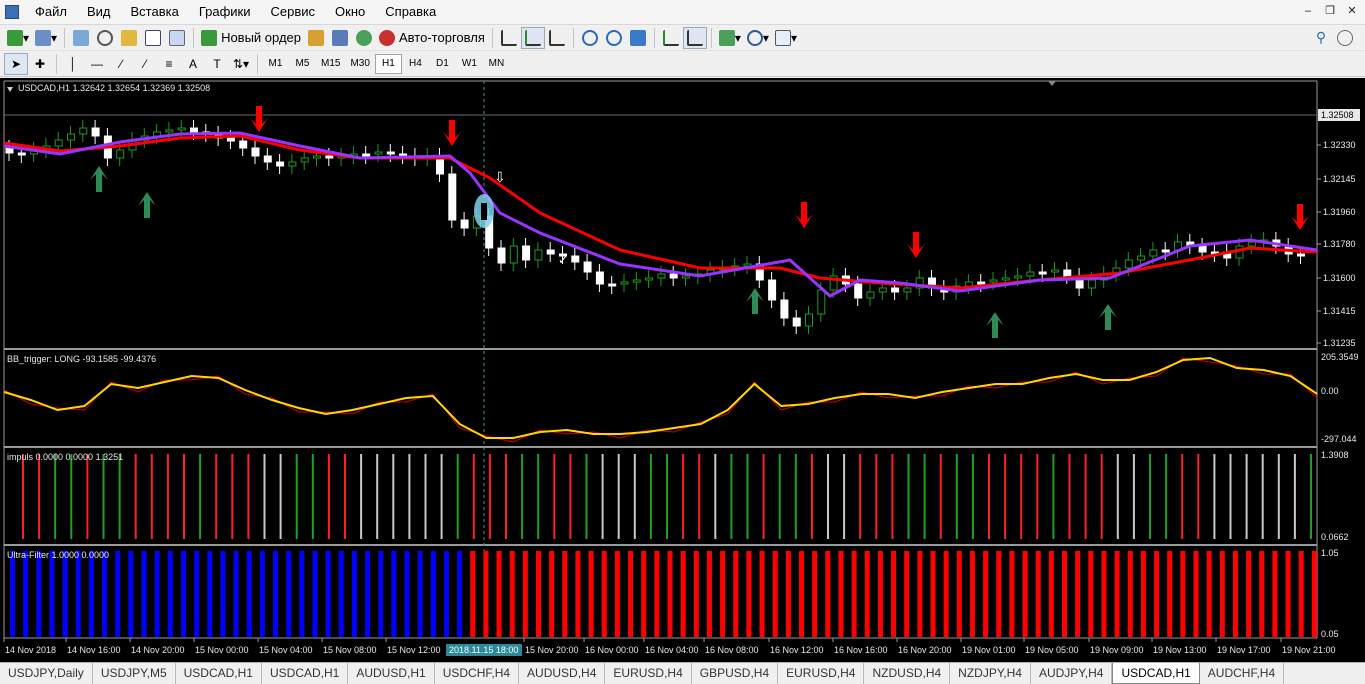 The image size is (1365, 684). What do you see at coordinates (225, 12) in the screenshot?
I see `menu-charts: Графики` at bounding box center [225, 12].